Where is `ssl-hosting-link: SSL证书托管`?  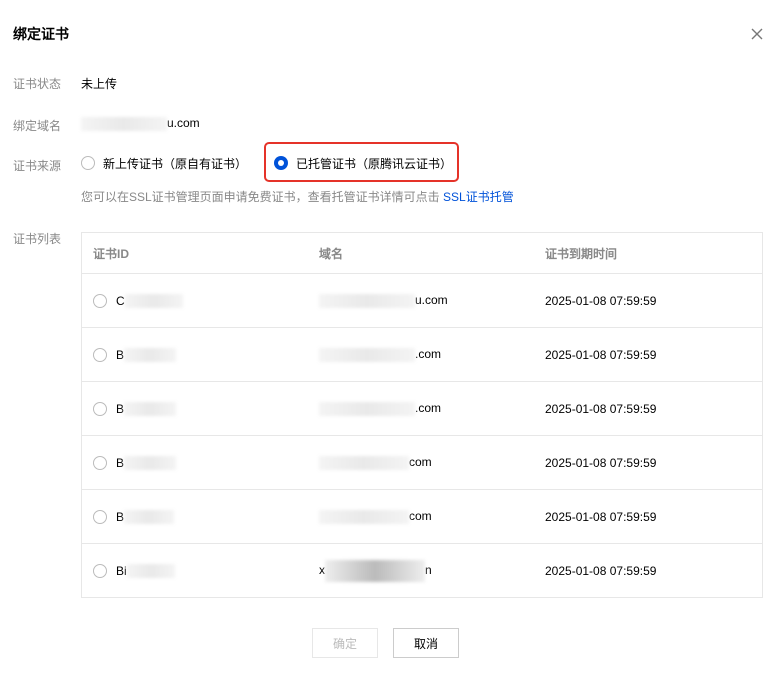
ssl-hosting-link: SSL证书托管 is located at coordinates (478, 197).